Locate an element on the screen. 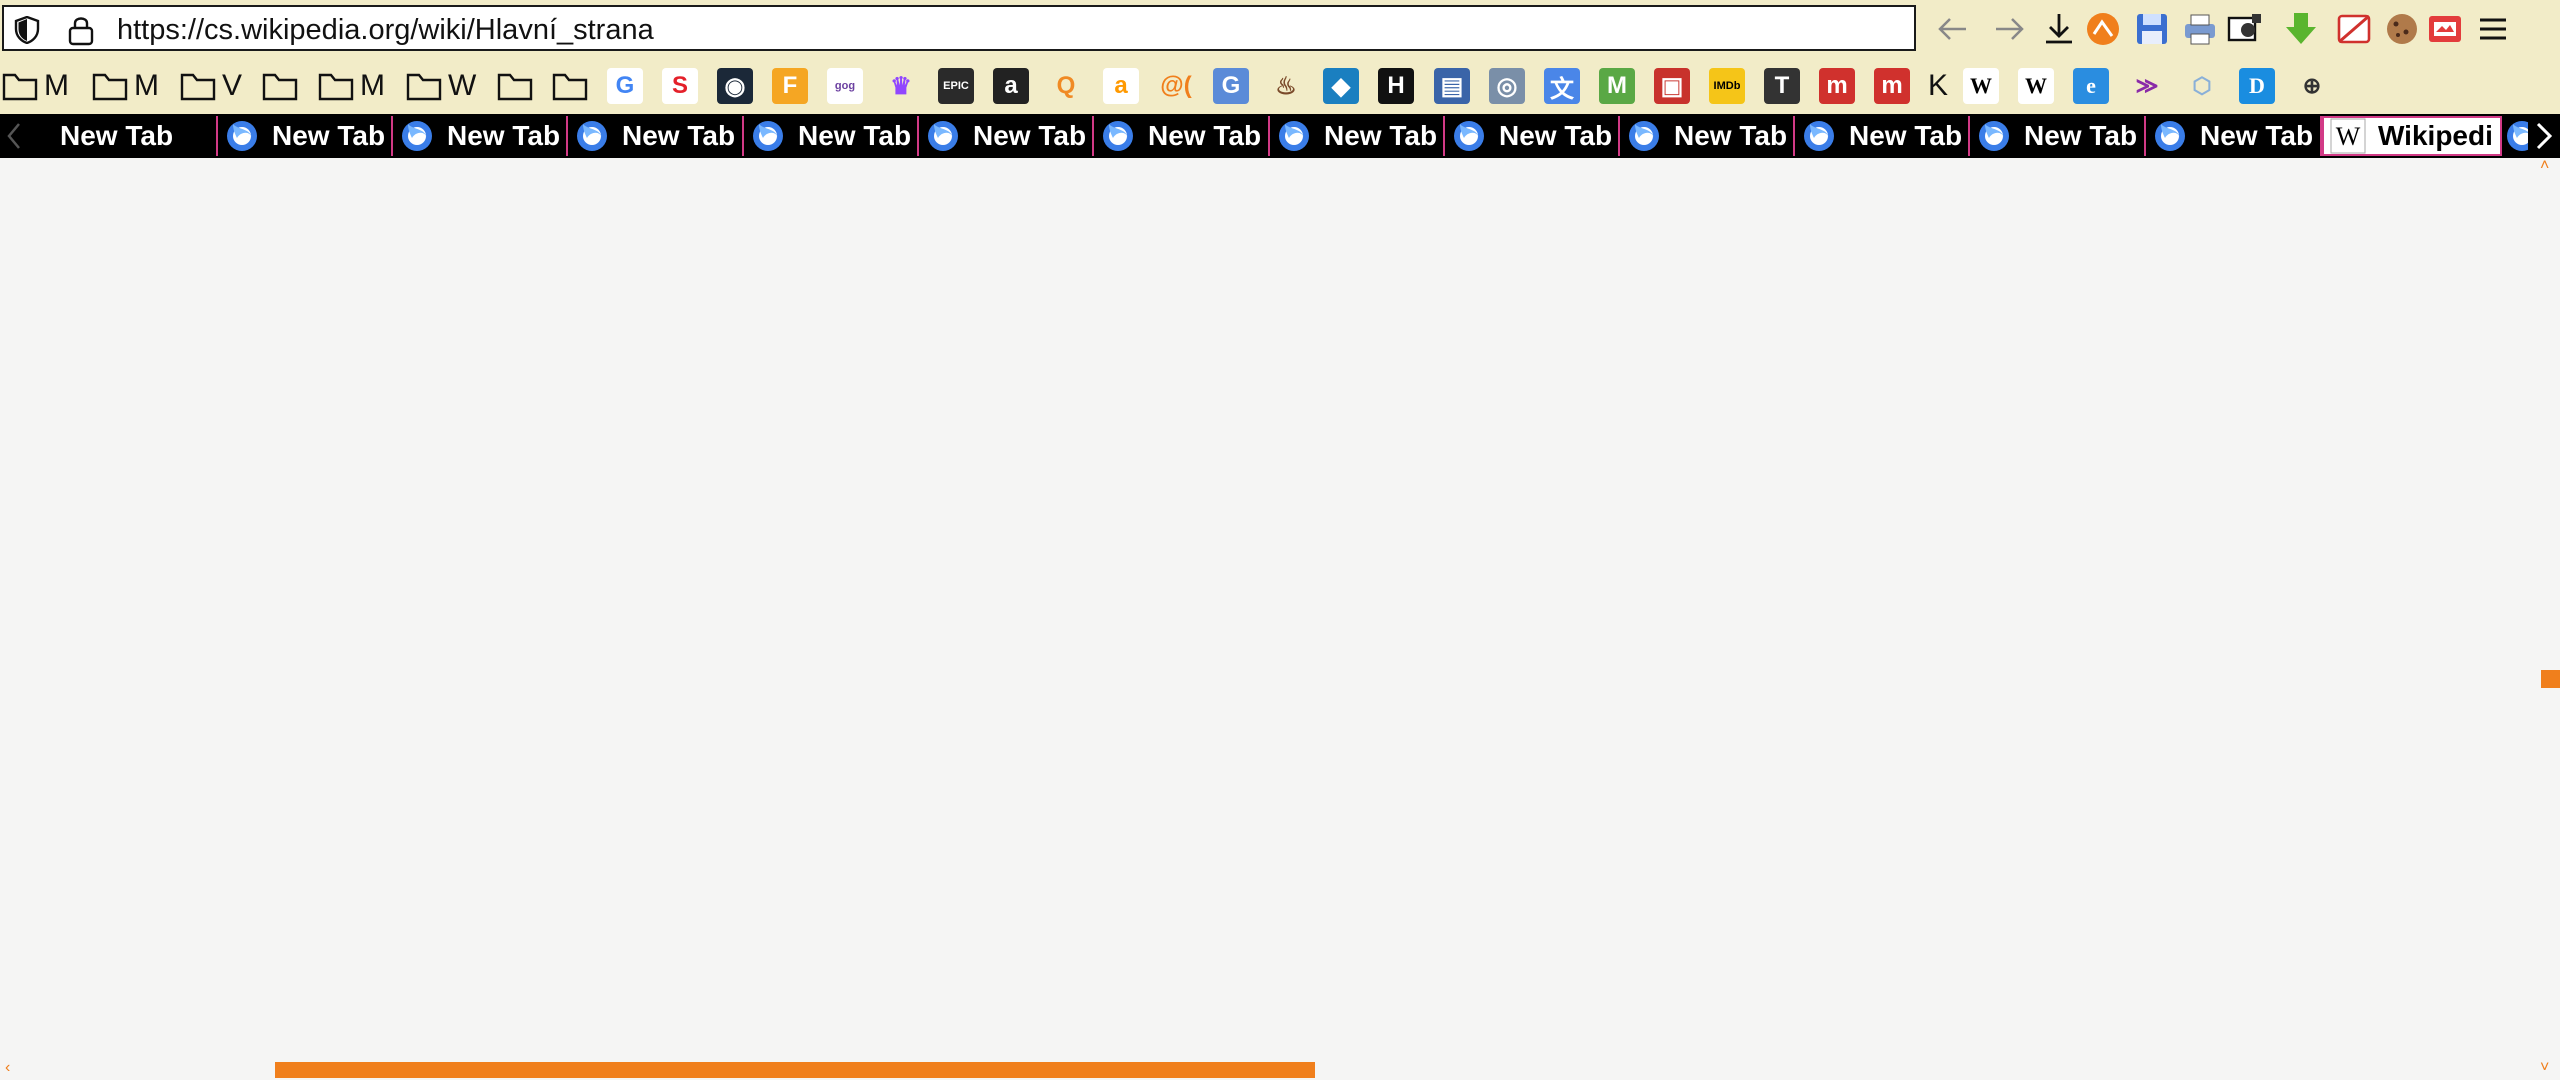  reader-button is located at coordinates (2445, 29).